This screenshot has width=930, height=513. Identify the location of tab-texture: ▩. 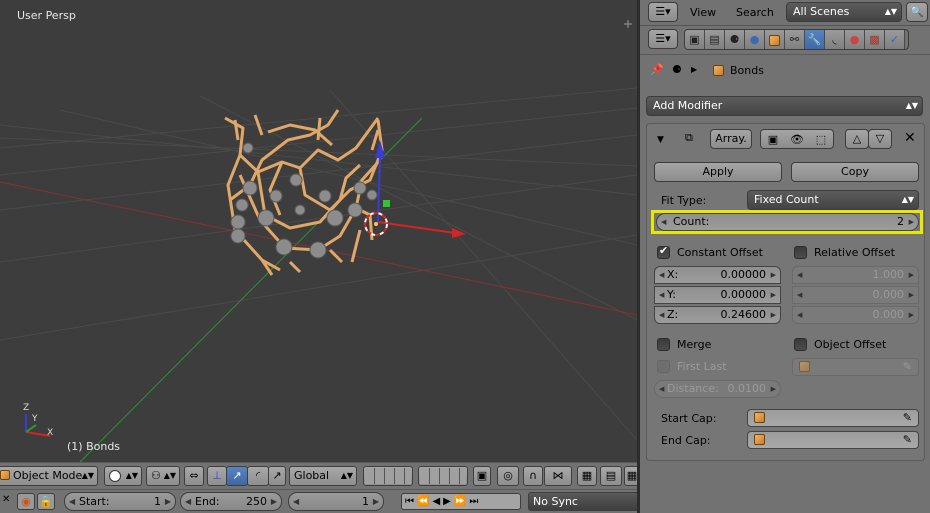
(875, 39).